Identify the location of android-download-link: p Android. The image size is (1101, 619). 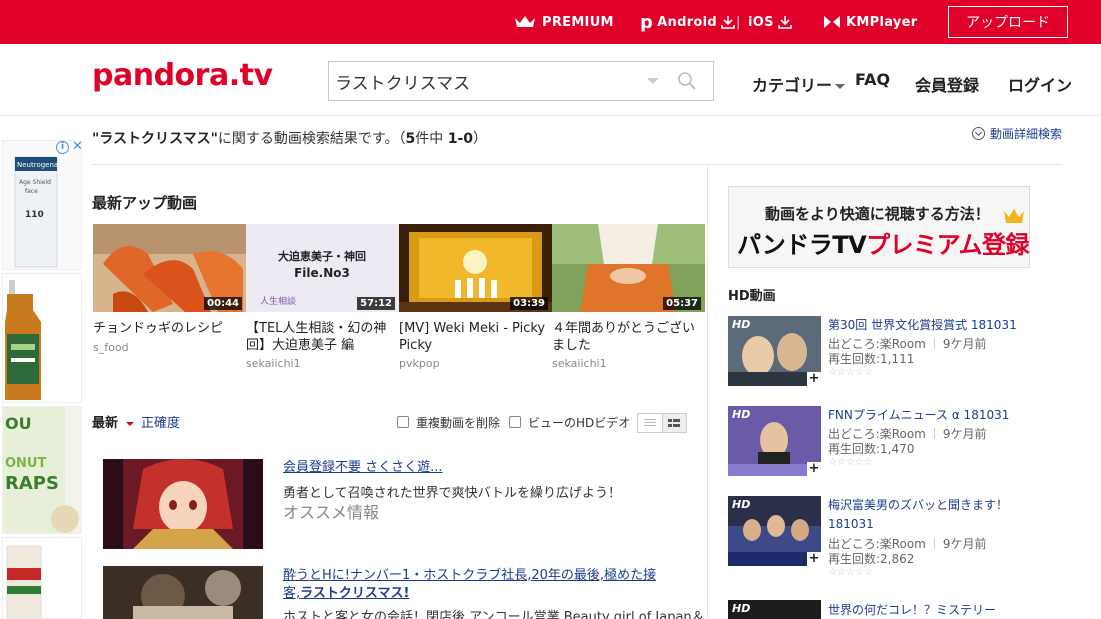
(687, 22).